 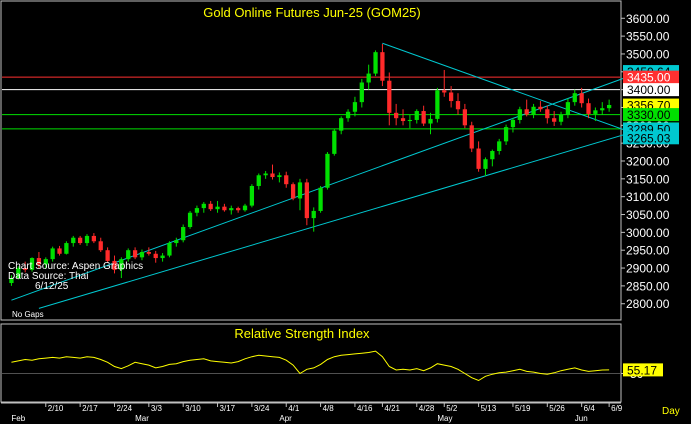 What do you see at coordinates (617, 408) in the screenshot?
I see `time-tick-label: 6/9` at bounding box center [617, 408].